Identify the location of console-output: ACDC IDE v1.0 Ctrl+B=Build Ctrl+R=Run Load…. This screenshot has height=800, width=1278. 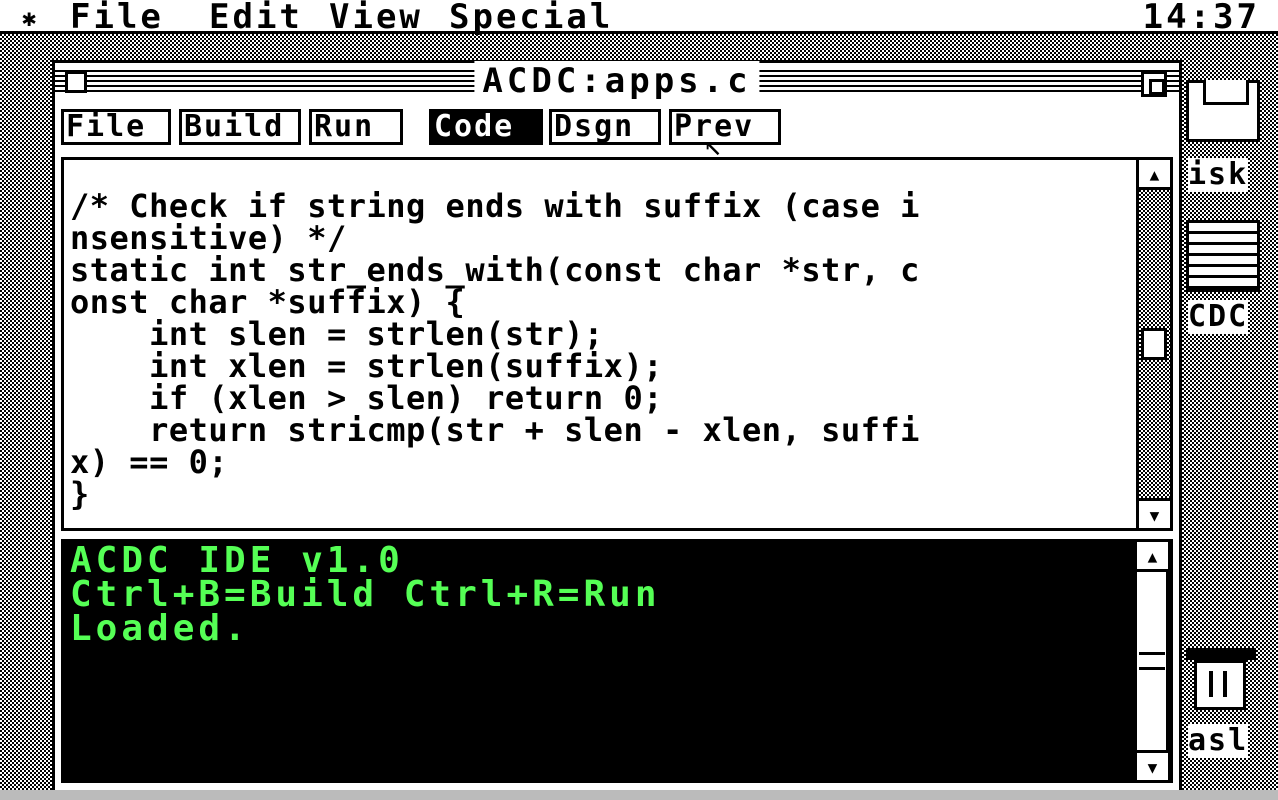
(365, 594).